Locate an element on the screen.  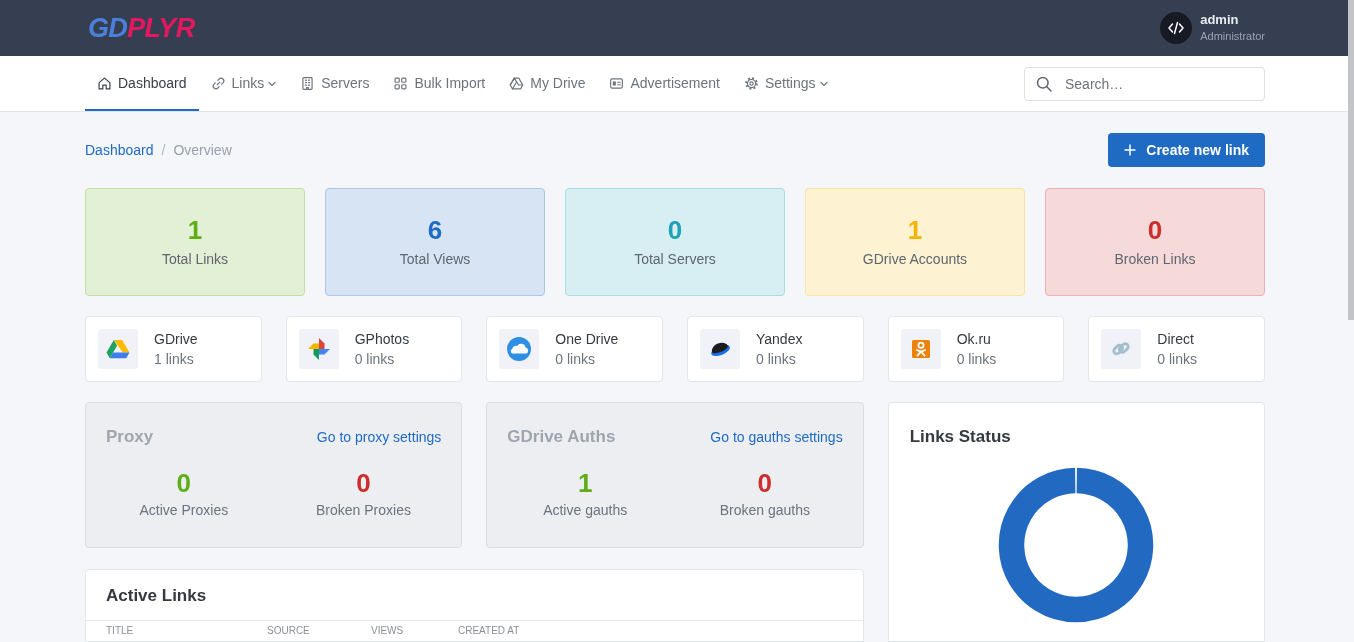
scrollbar-thumb is located at coordinates (1351, 160).